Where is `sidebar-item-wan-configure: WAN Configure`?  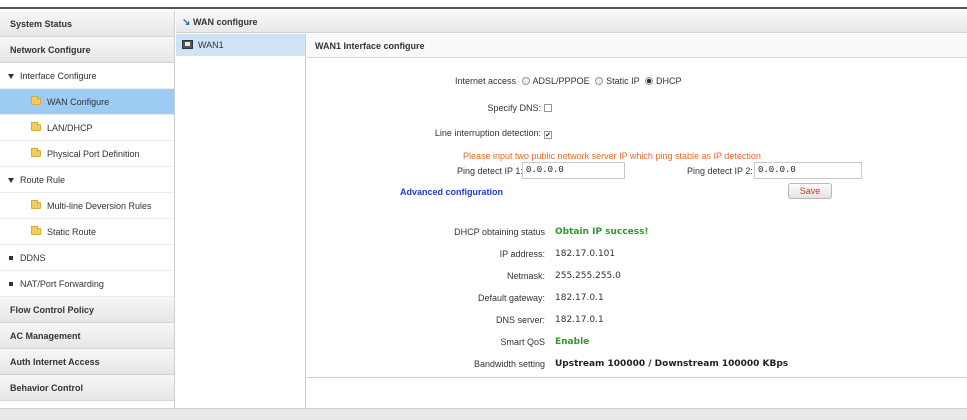
sidebar-item-wan-configure: WAN Configure is located at coordinates (87, 102).